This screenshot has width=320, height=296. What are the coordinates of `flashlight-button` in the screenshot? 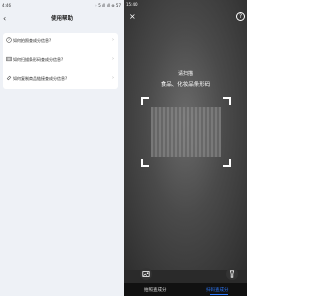 It's located at (232, 274).